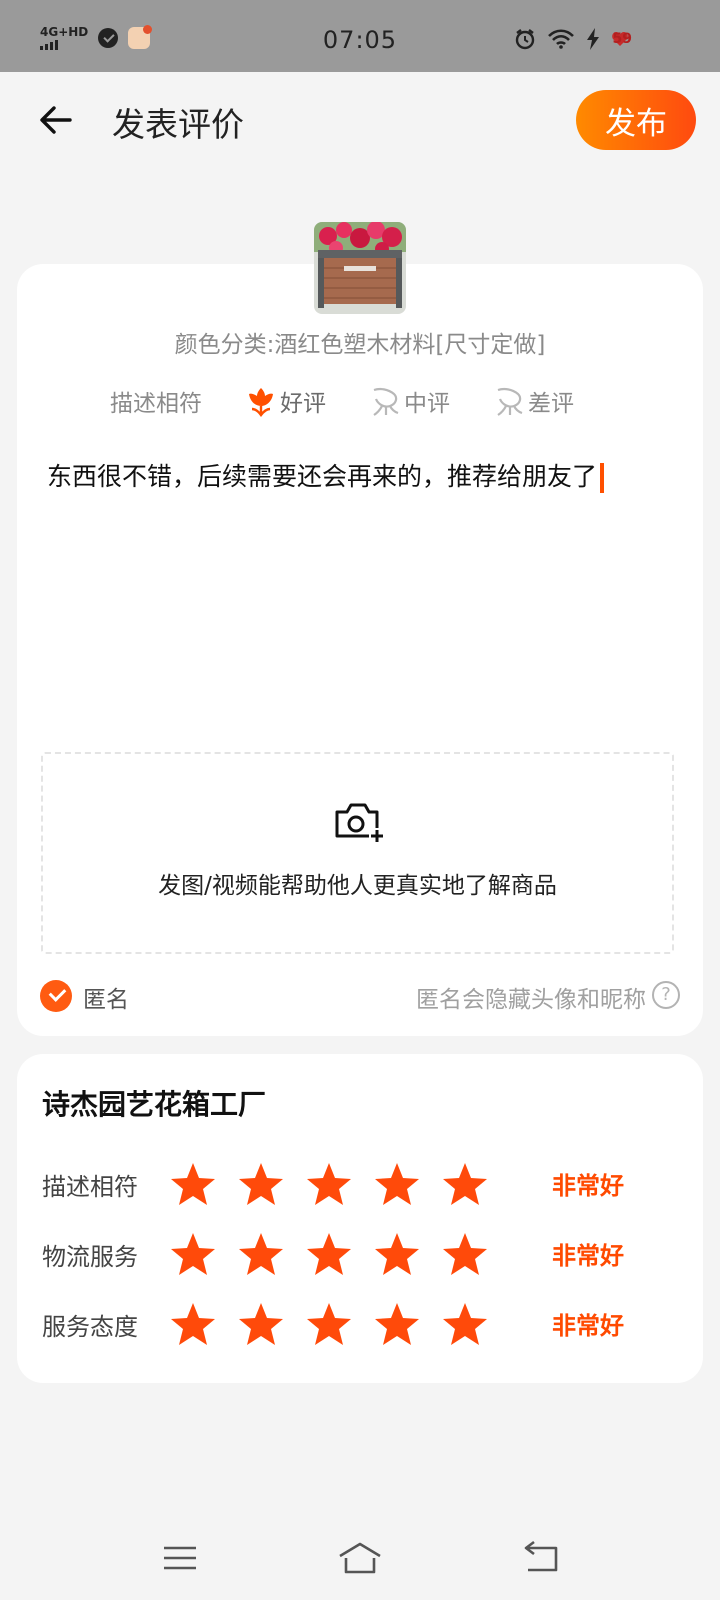 This screenshot has width=720, height=1600. What do you see at coordinates (357, 886) in the screenshot?
I see `upload-hint: 发图/视频能帮助他人更真实地了解商品` at bounding box center [357, 886].